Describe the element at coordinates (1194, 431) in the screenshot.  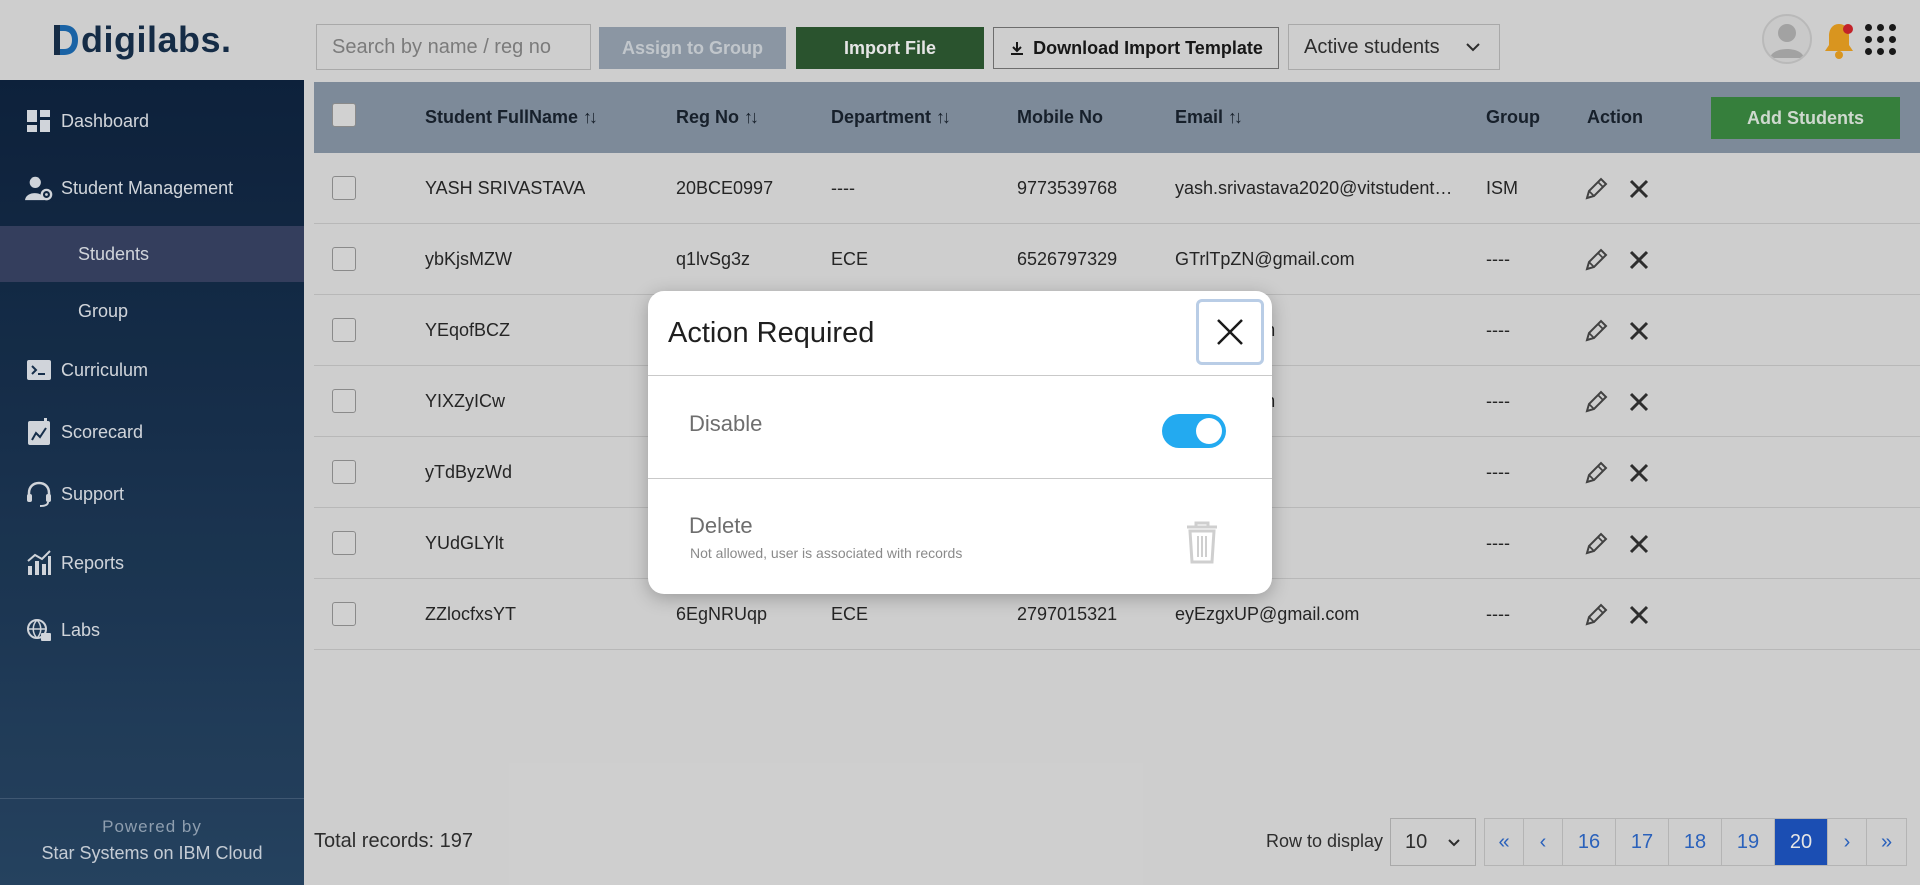
I see `disable-toggle` at that location.